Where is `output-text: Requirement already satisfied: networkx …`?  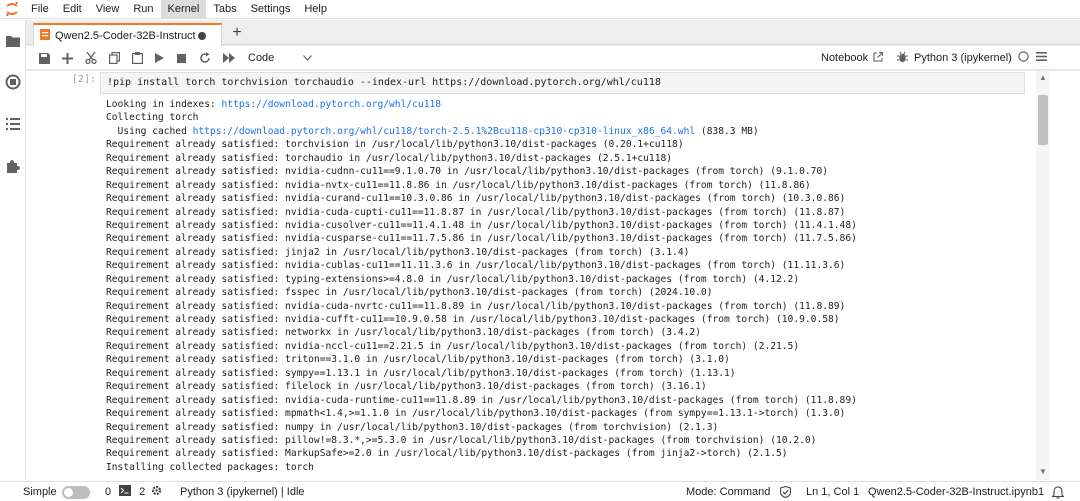
output-text: Requirement already satisfied: networkx … is located at coordinates (403, 333).